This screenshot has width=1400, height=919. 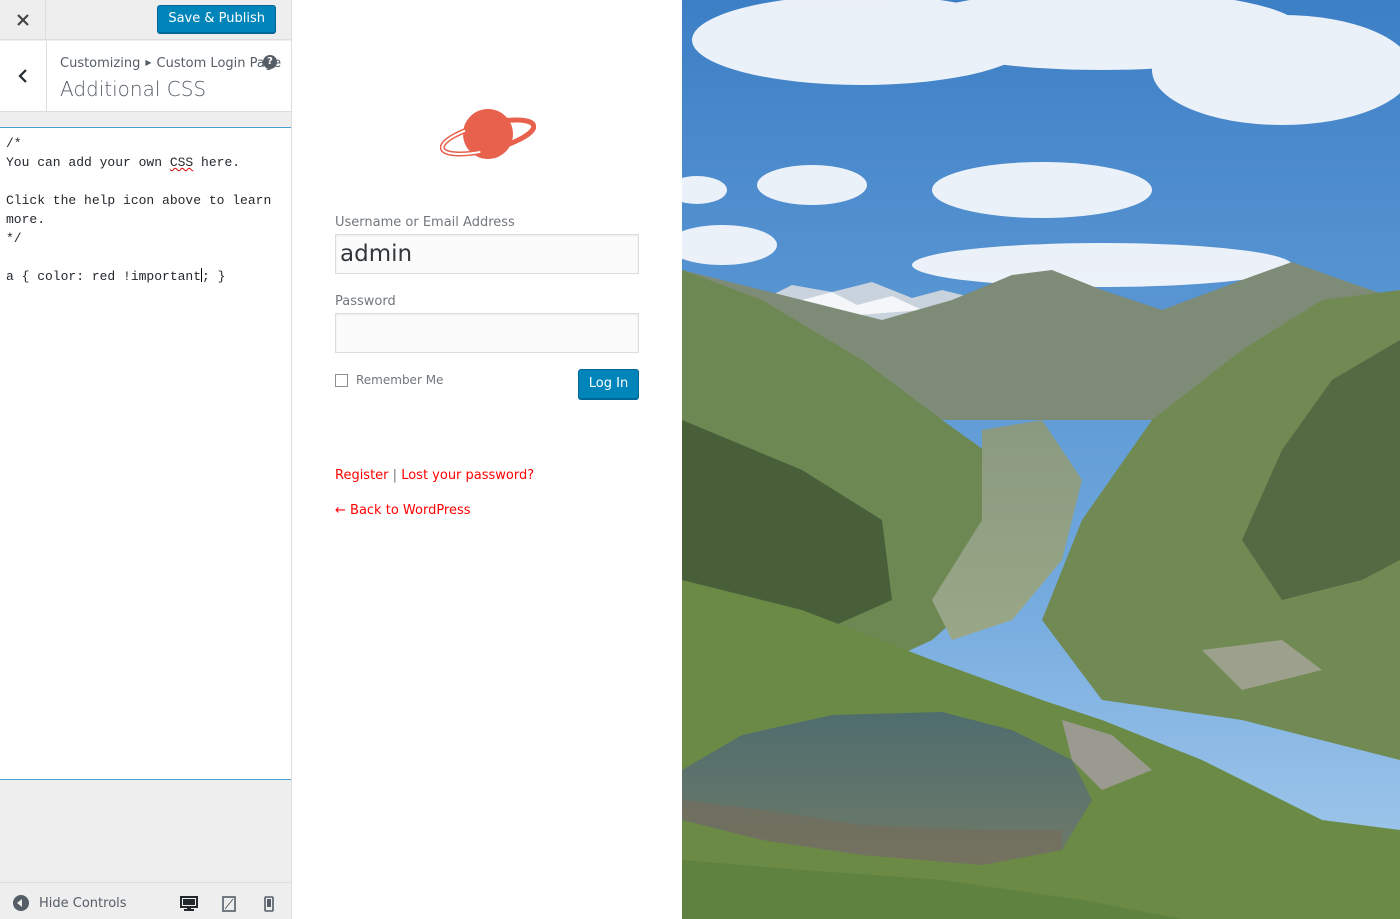 What do you see at coordinates (181, 162) in the screenshot?
I see `spellcheck-word: CSS` at bounding box center [181, 162].